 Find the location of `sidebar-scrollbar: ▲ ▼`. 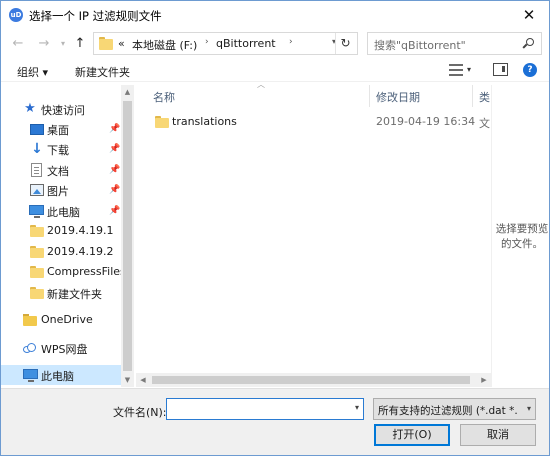

sidebar-scrollbar: ▲ ▼ is located at coordinates (127, 236).